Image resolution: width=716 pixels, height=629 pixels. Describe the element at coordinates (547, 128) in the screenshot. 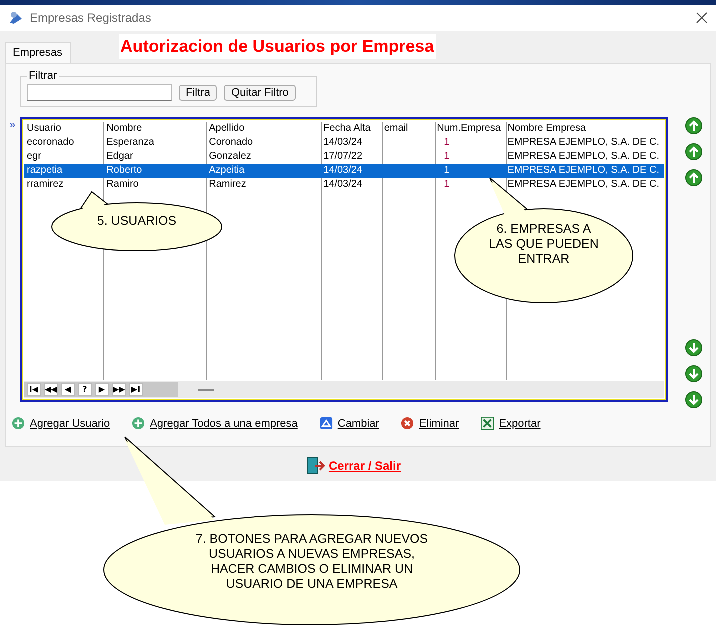

I see `column-header: Nombre Empresa` at that location.